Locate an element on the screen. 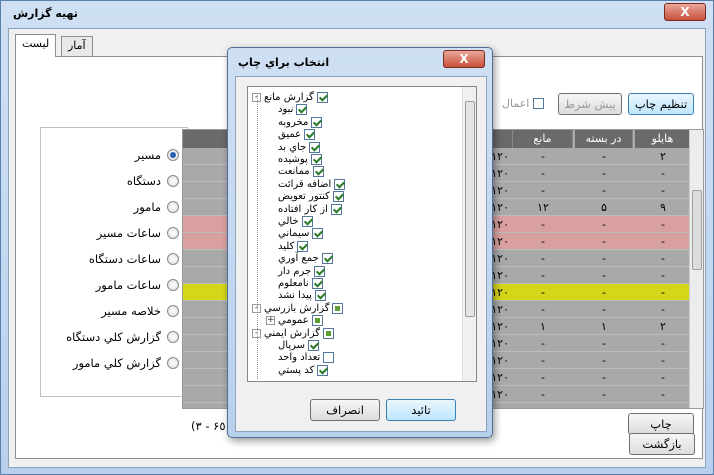 Image resolution: width=714 pixels, height=475 pixels. dialog-title: انتخاب براي چاپ is located at coordinates (284, 62).